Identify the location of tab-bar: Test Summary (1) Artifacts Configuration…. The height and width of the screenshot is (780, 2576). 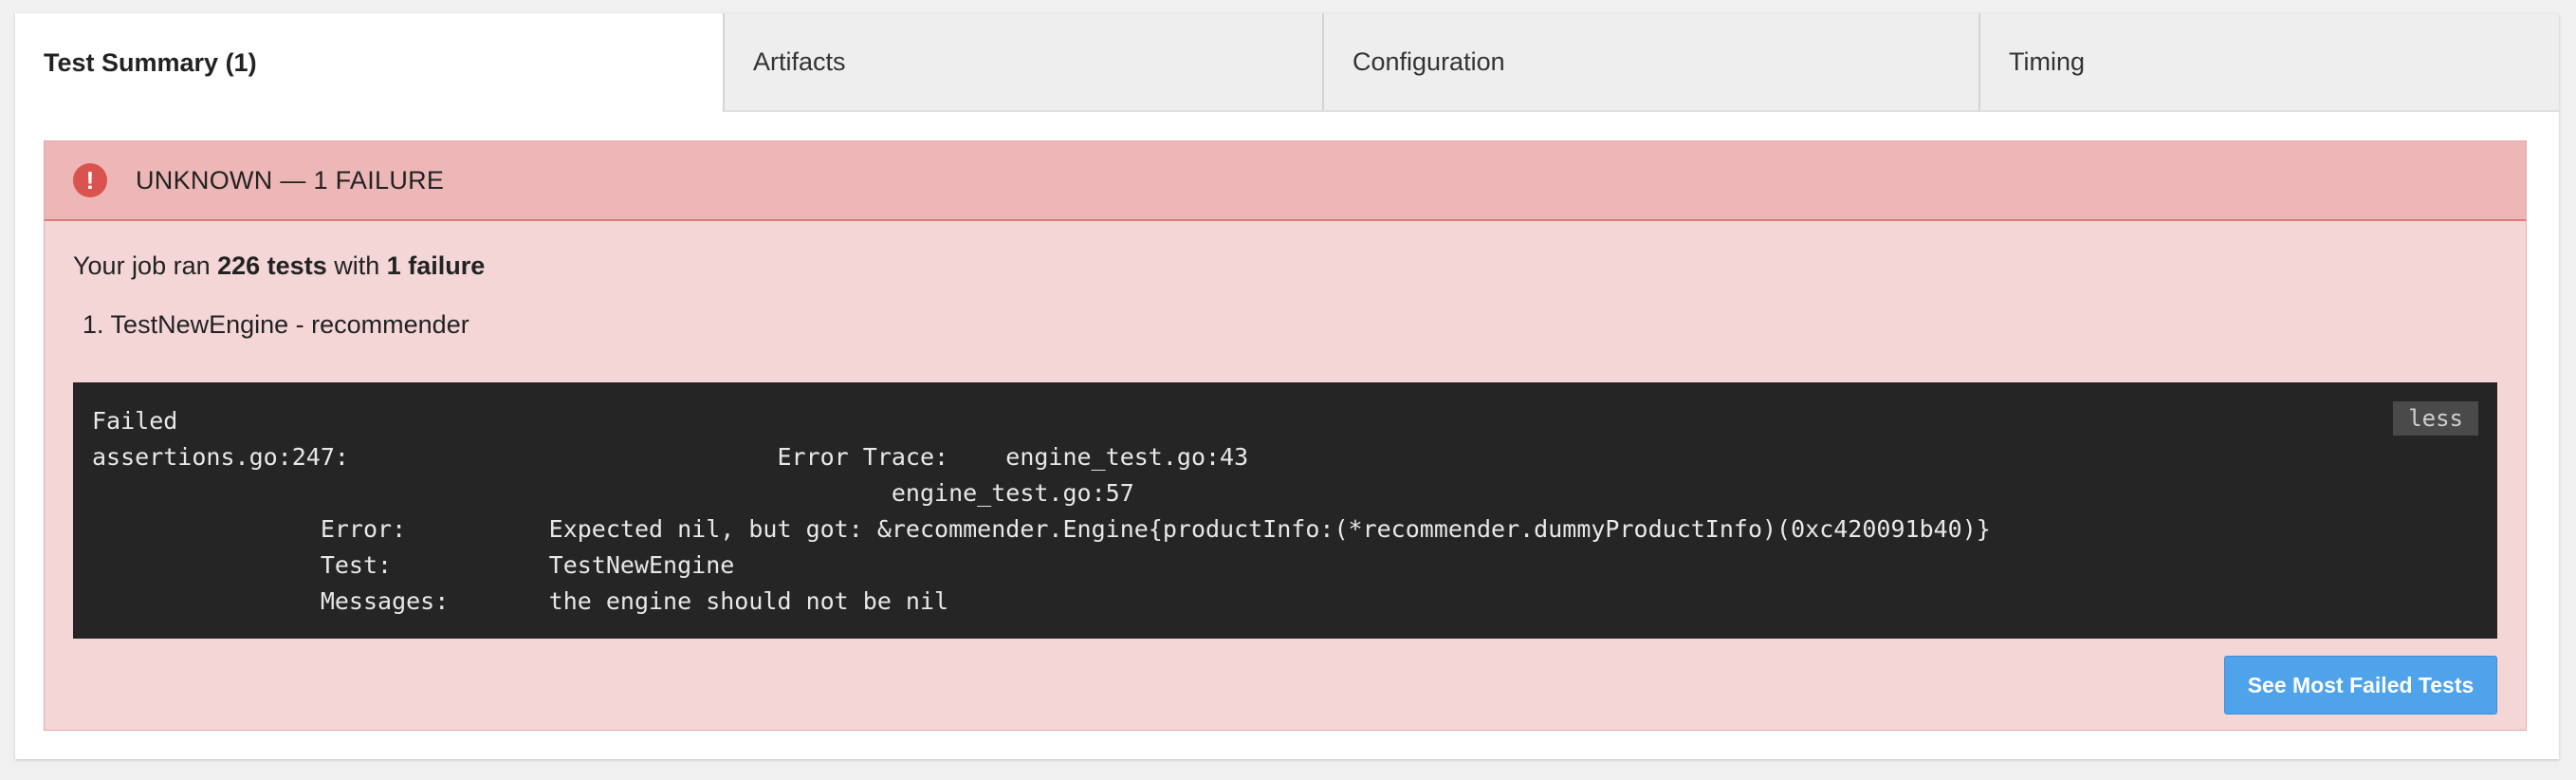
(1287, 62).